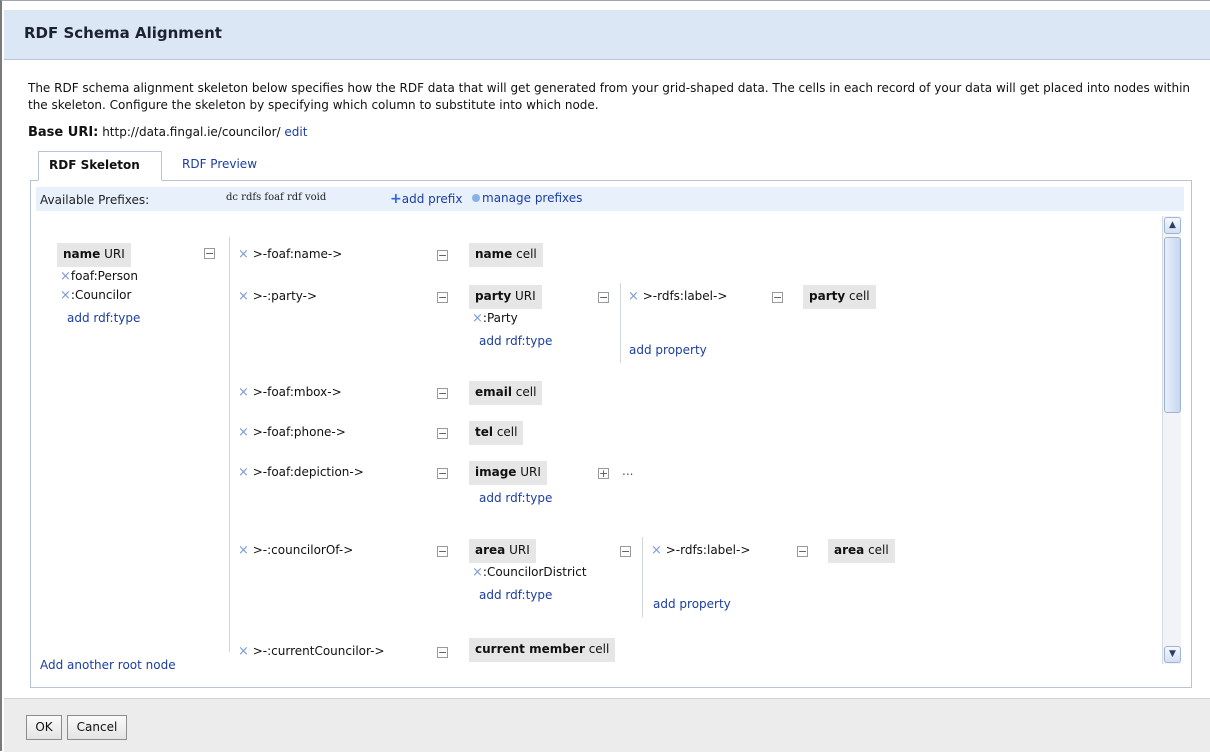  Describe the element at coordinates (484, 432) in the screenshot. I see `node-name: tel` at that location.